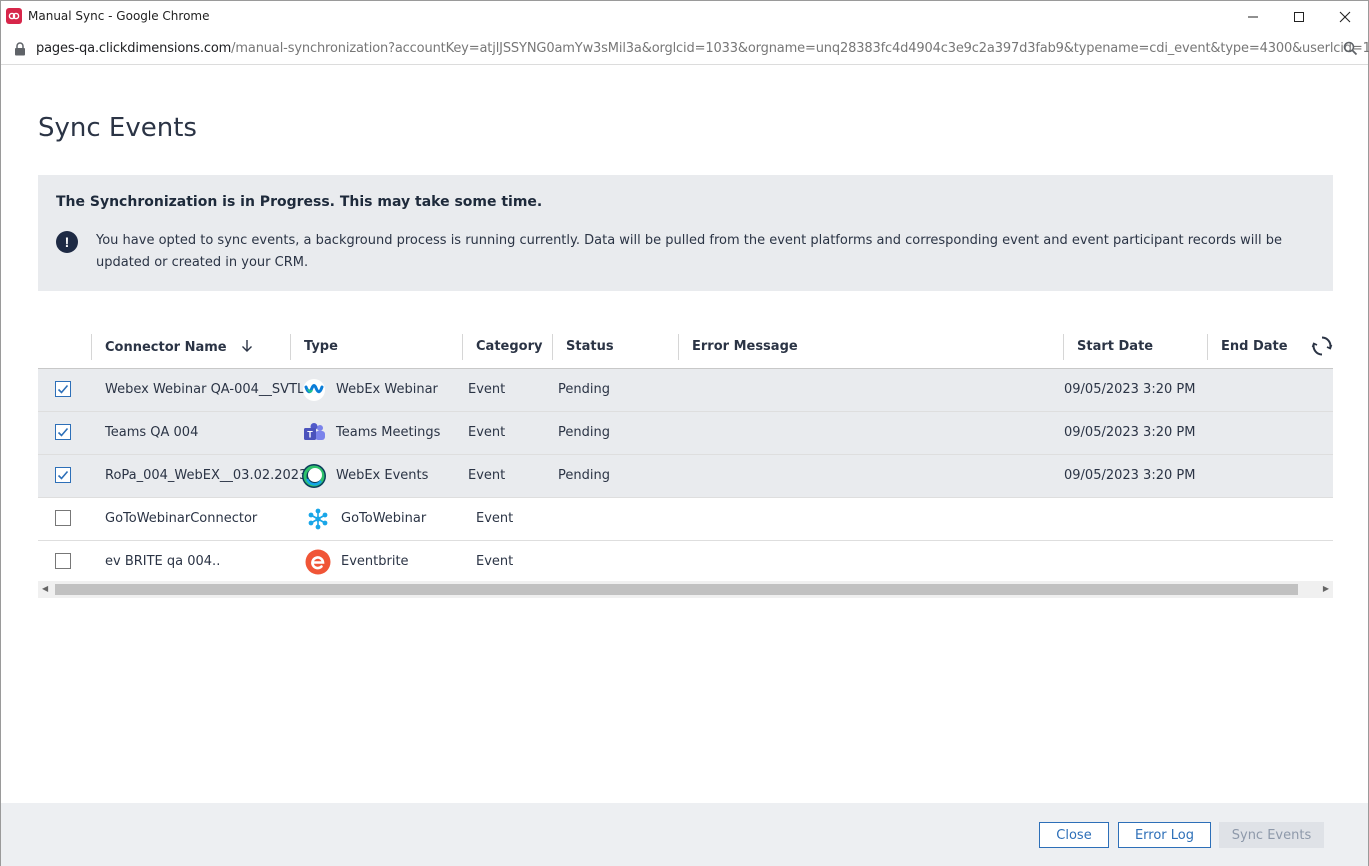 The width and height of the screenshot is (1369, 866). I want to click on svg-text: T, so click(310, 435).